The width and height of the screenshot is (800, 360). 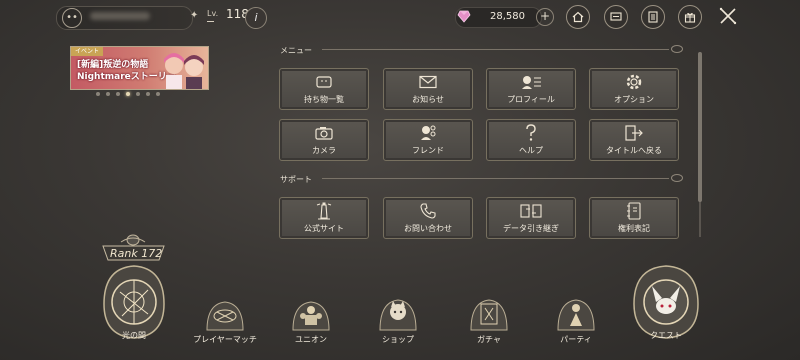 I want to click on gem-icon, so click(x=464, y=16).